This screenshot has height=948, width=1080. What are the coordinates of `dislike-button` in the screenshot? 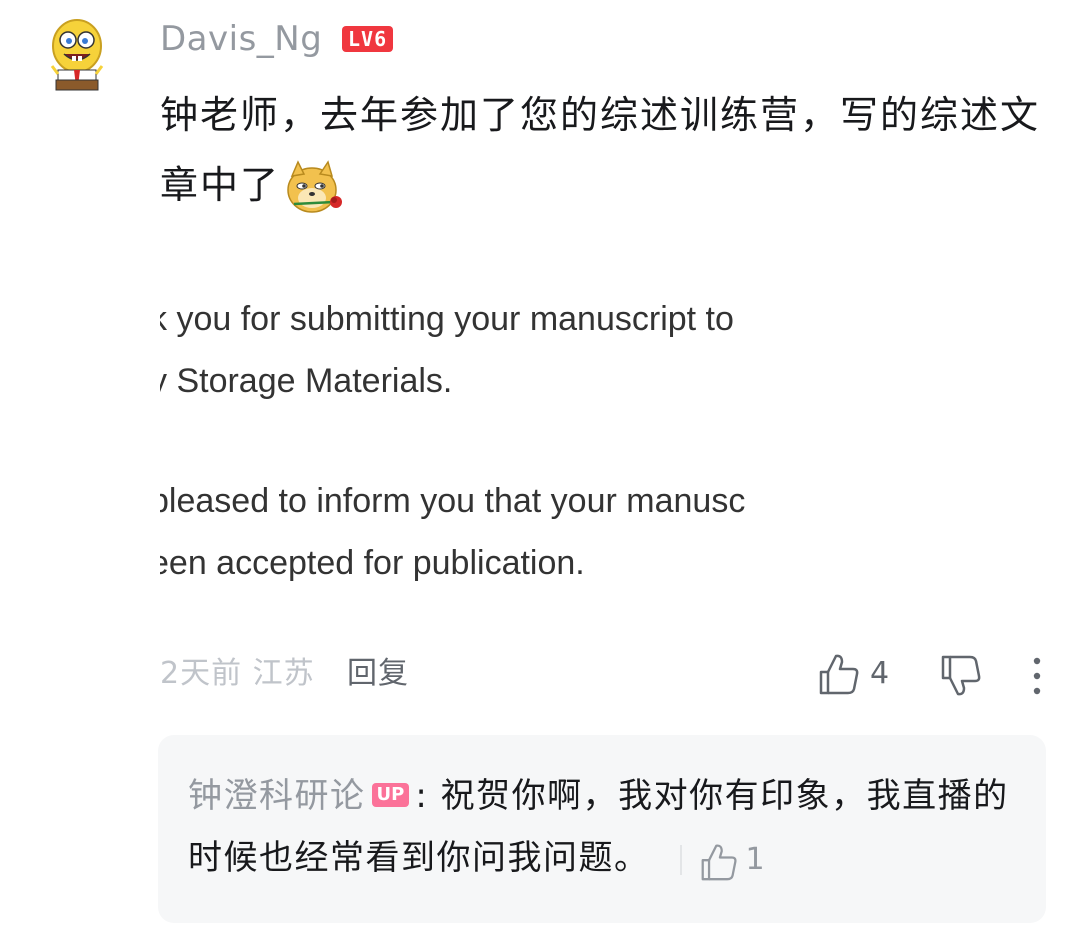 It's located at (961, 676).